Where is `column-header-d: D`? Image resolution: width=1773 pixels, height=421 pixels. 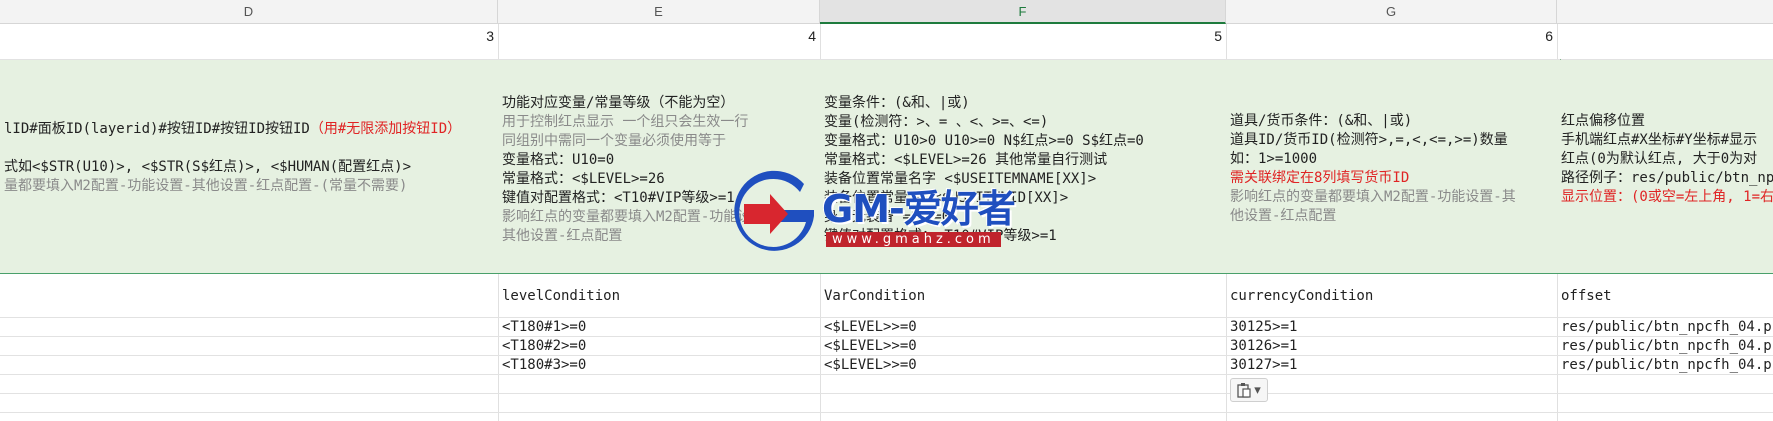 column-header-d: D is located at coordinates (249, 12).